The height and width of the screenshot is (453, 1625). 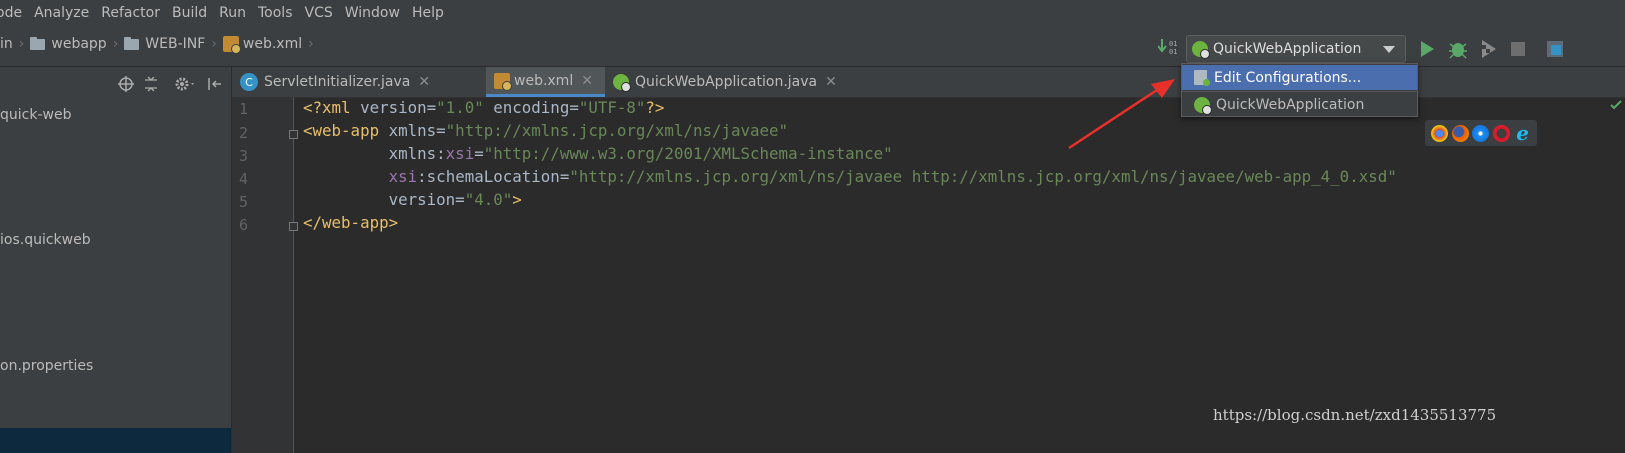 I want to click on code-line-5: version="4.0">, so click(x=412, y=199).